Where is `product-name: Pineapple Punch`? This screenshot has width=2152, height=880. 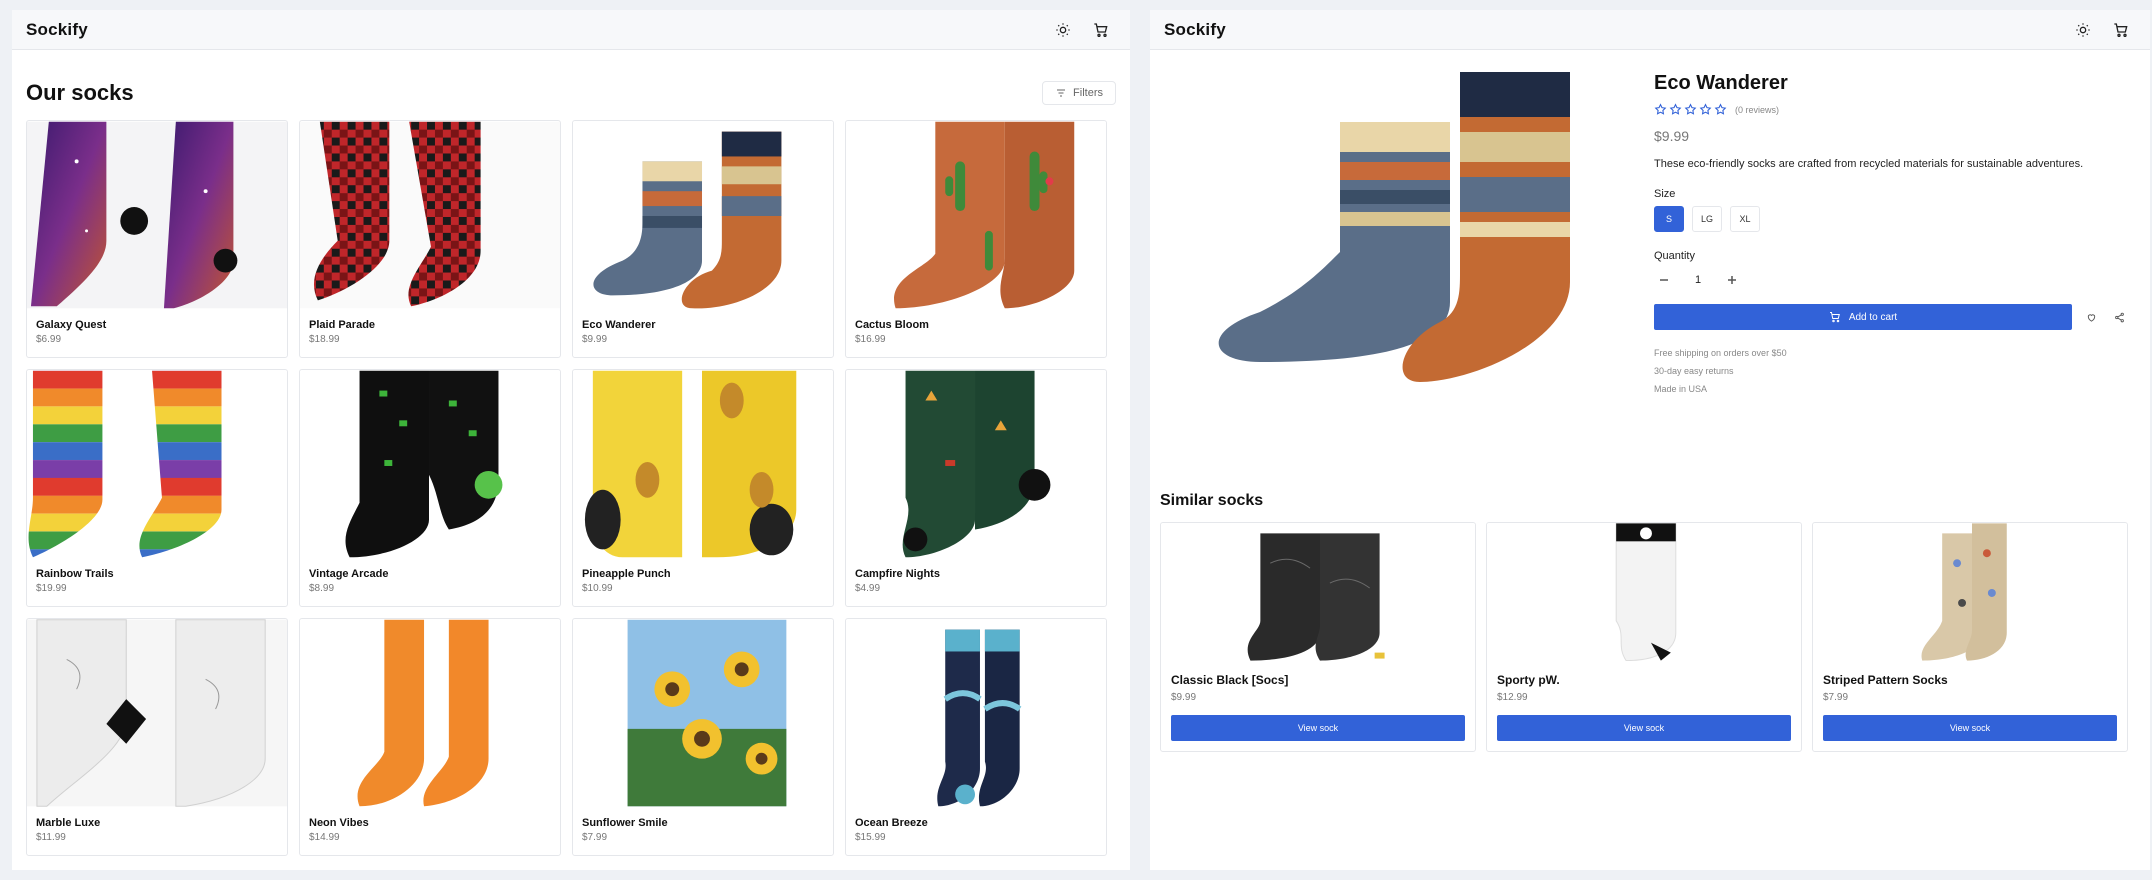
product-name: Pineapple Punch is located at coordinates (626, 574).